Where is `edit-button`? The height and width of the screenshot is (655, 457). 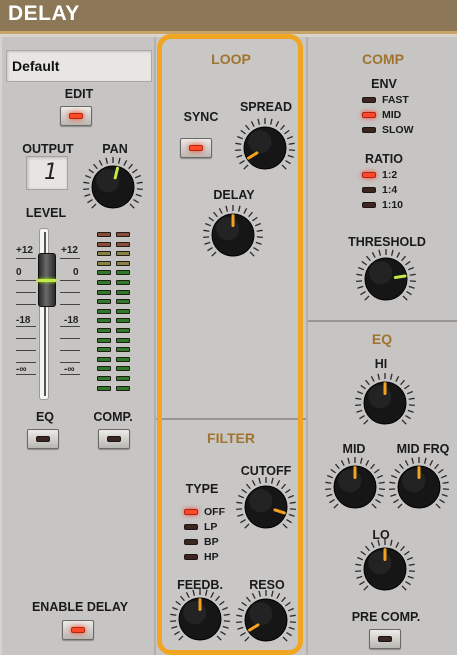
edit-button is located at coordinates (76, 116).